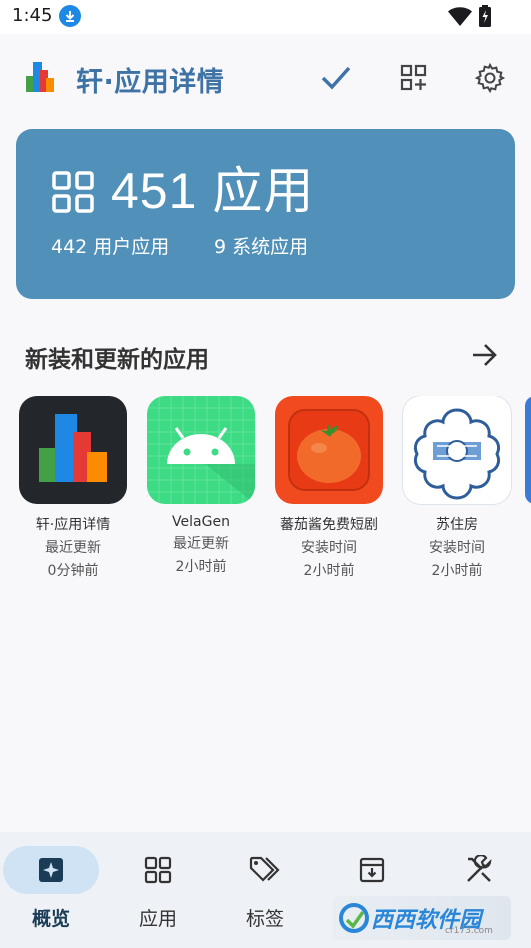 This screenshot has width=531, height=948. I want to click on check-icon, so click(336, 78).